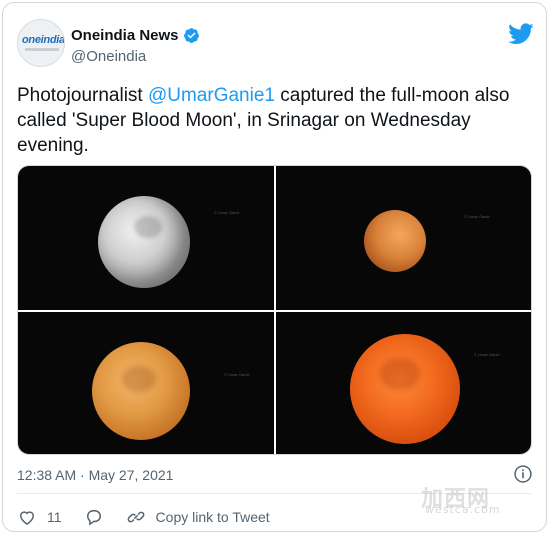  What do you see at coordinates (27, 518) in the screenshot?
I see `heart-icon` at bounding box center [27, 518].